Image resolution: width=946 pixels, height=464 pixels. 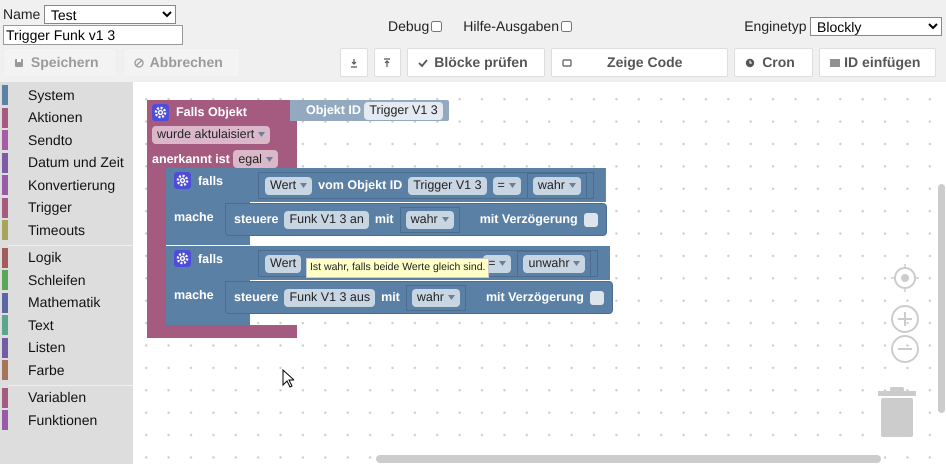 I want to click on category-item: Text, so click(x=66, y=325).